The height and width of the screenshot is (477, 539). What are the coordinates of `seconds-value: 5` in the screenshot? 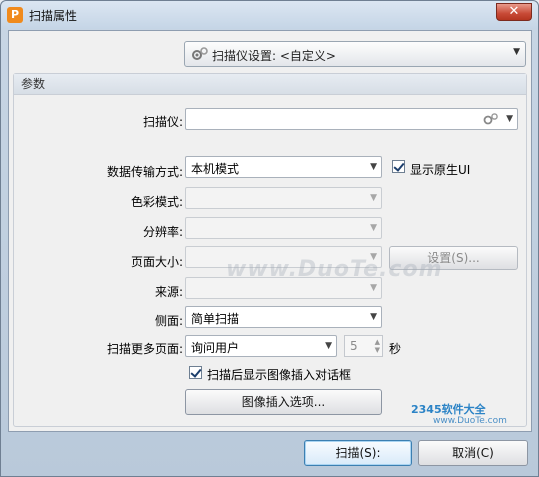 It's located at (354, 346).